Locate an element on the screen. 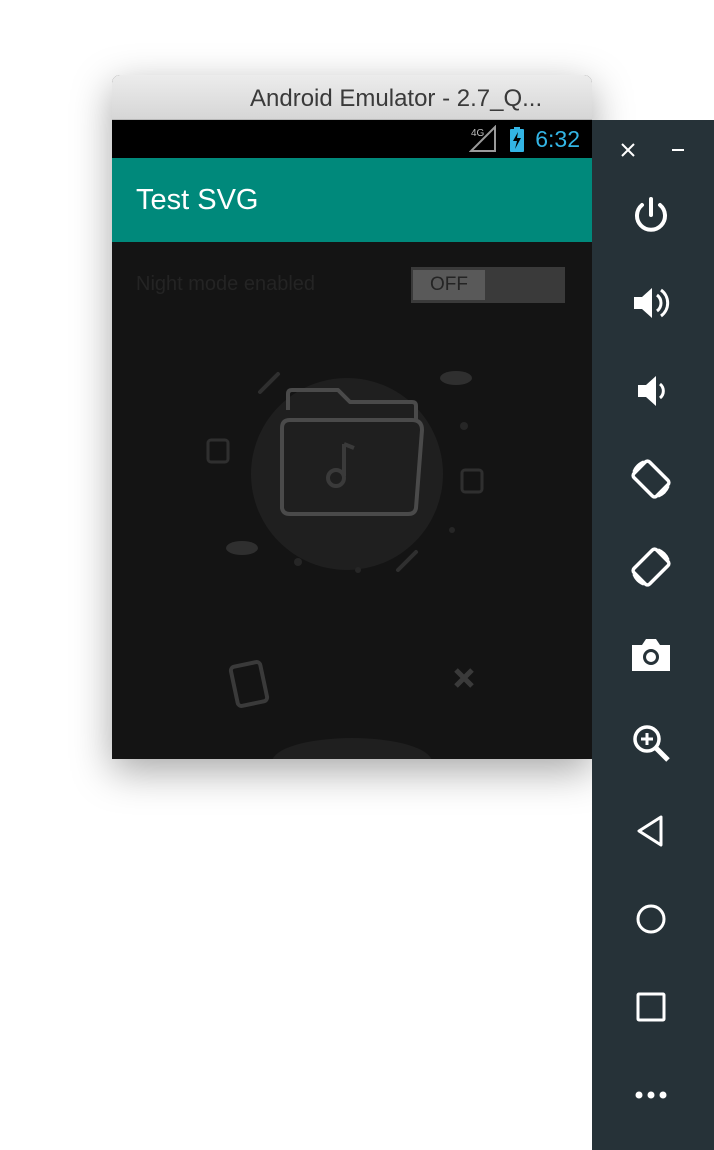 The height and width of the screenshot is (1150, 714). volume-up-button is located at coordinates (651, 303).